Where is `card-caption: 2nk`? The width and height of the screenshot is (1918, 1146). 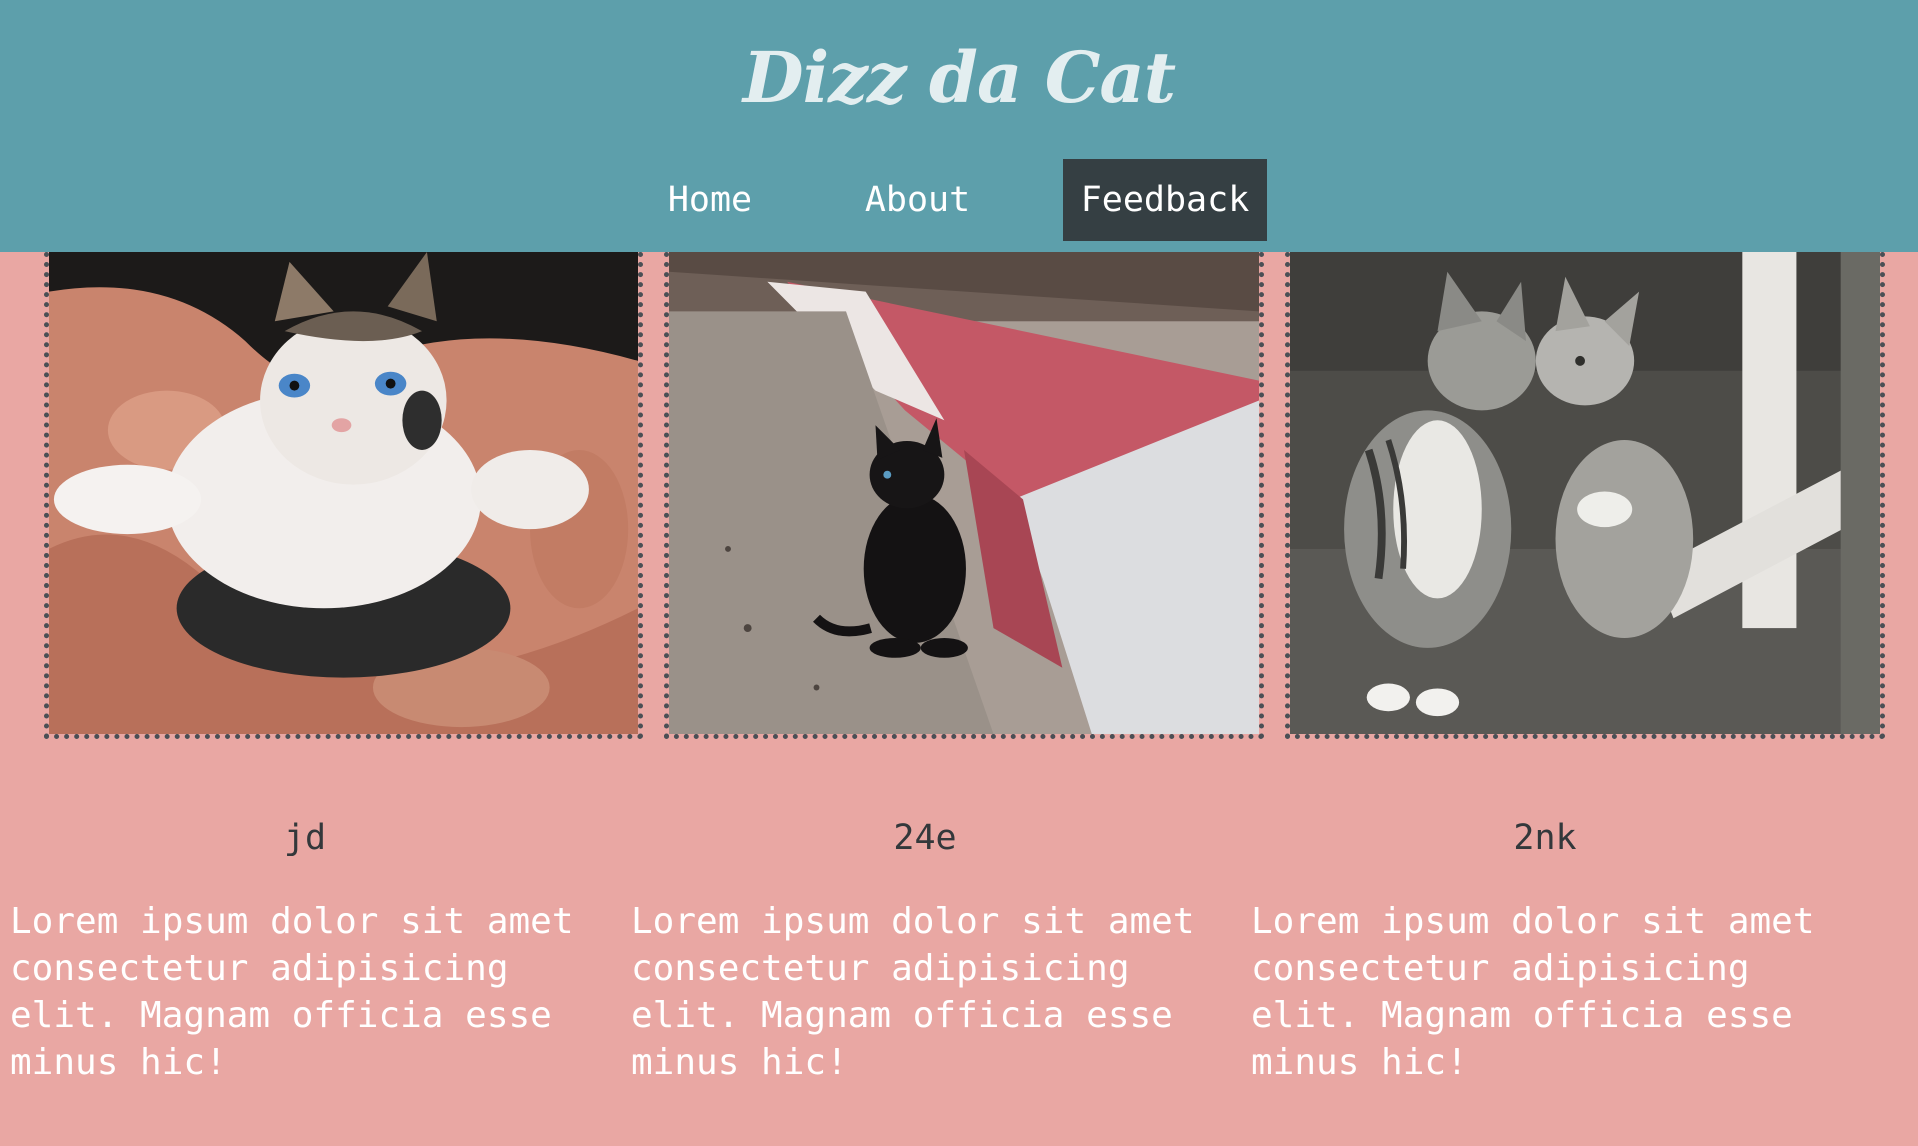
card-caption: 2nk is located at coordinates (1545, 838).